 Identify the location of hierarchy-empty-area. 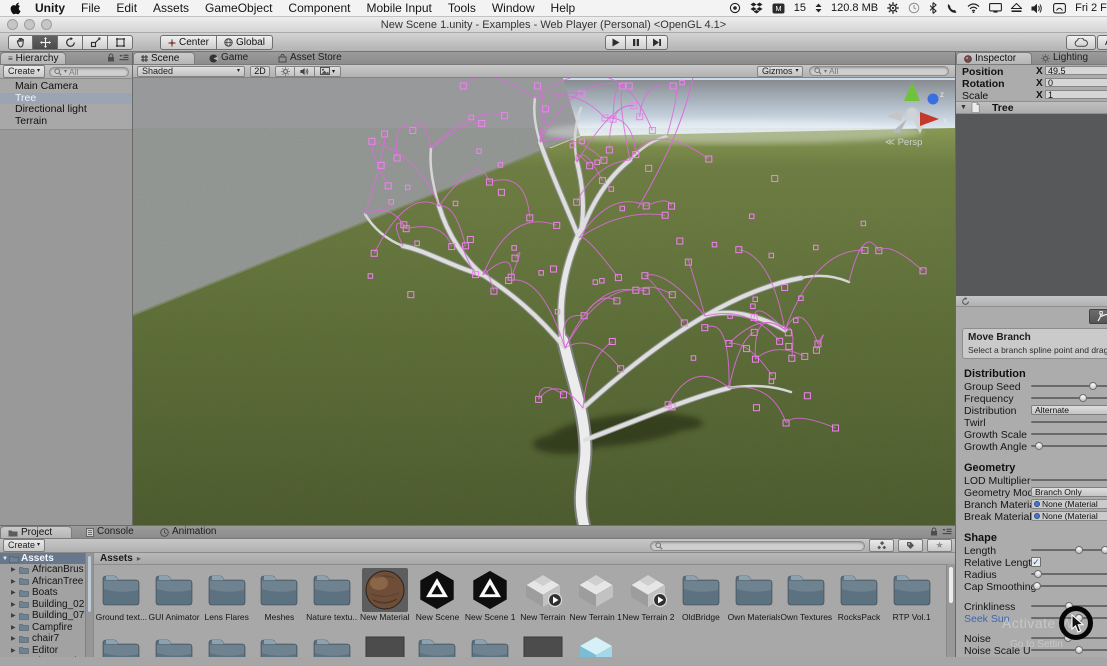
(66, 327).